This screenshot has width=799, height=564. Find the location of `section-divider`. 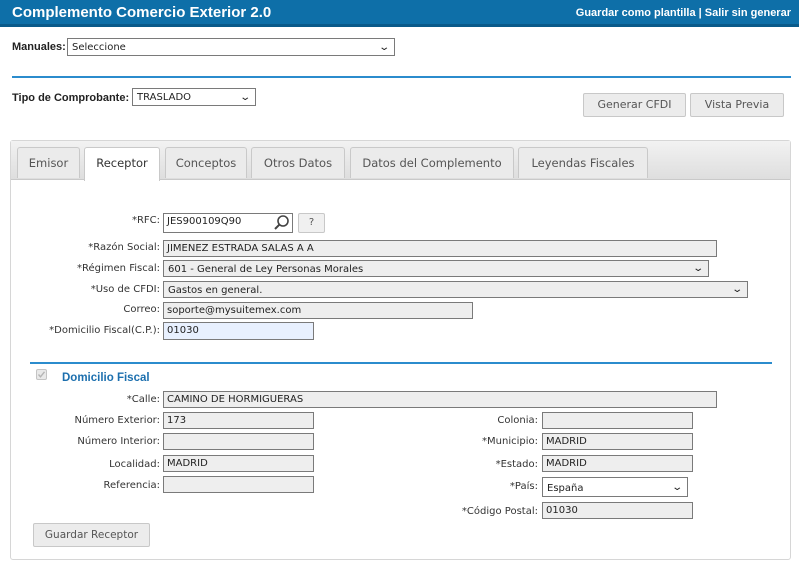

section-divider is located at coordinates (401, 77).